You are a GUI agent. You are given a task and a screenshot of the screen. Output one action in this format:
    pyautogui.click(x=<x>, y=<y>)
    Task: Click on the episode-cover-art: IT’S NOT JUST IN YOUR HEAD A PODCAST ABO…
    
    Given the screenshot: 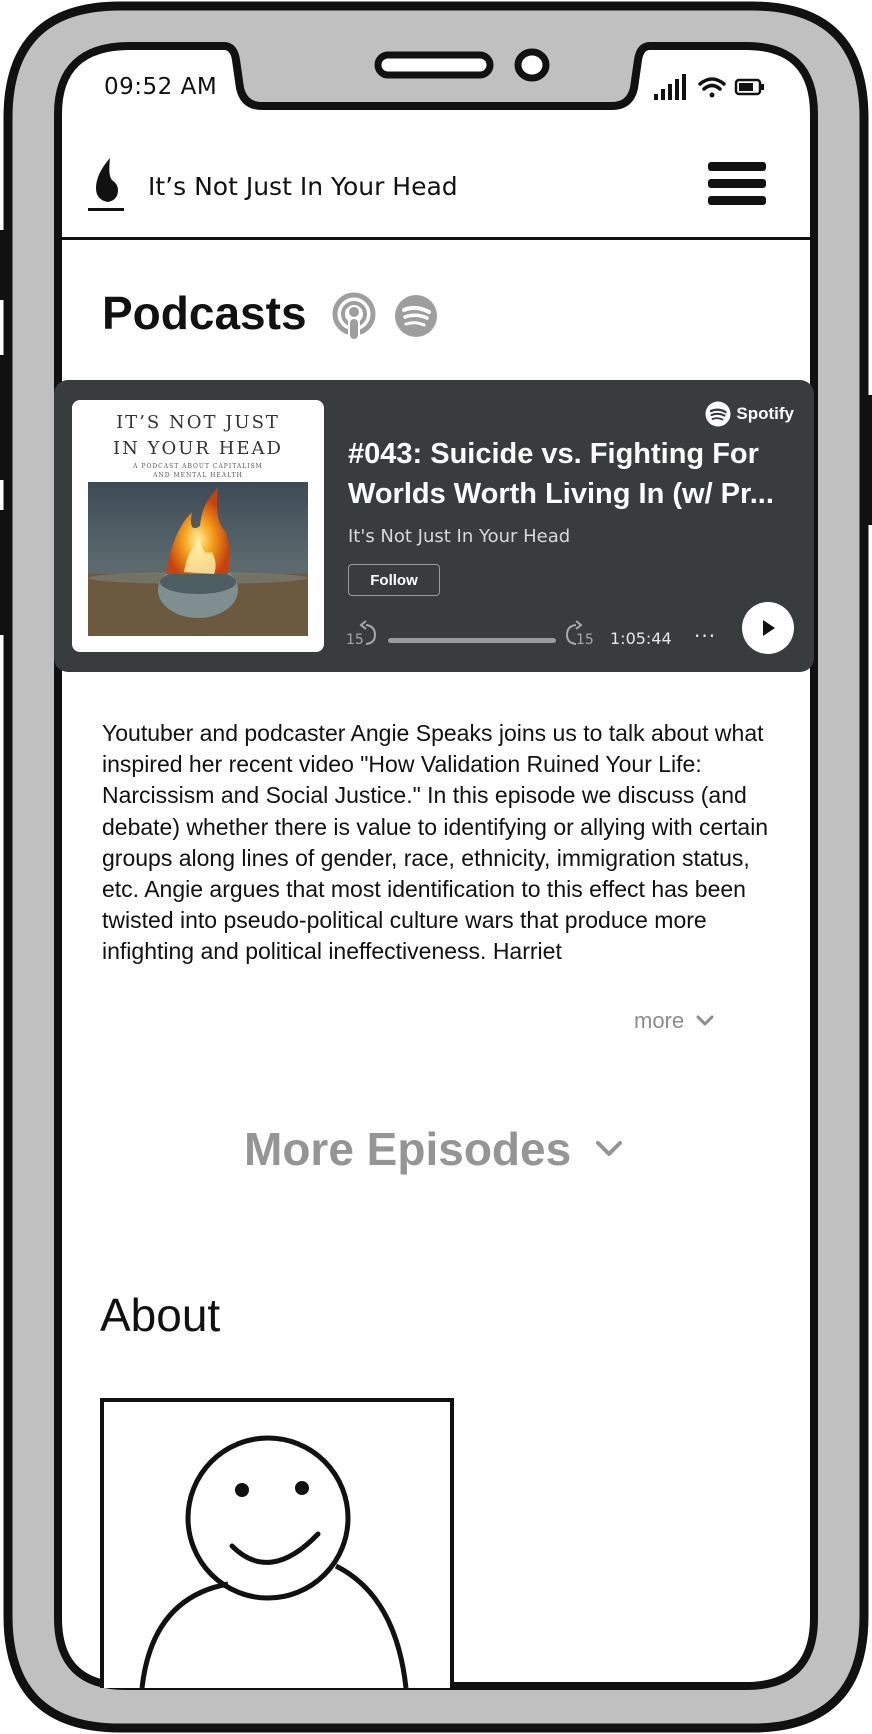 What is the action you would take?
    pyautogui.click(x=198, y=526)
    